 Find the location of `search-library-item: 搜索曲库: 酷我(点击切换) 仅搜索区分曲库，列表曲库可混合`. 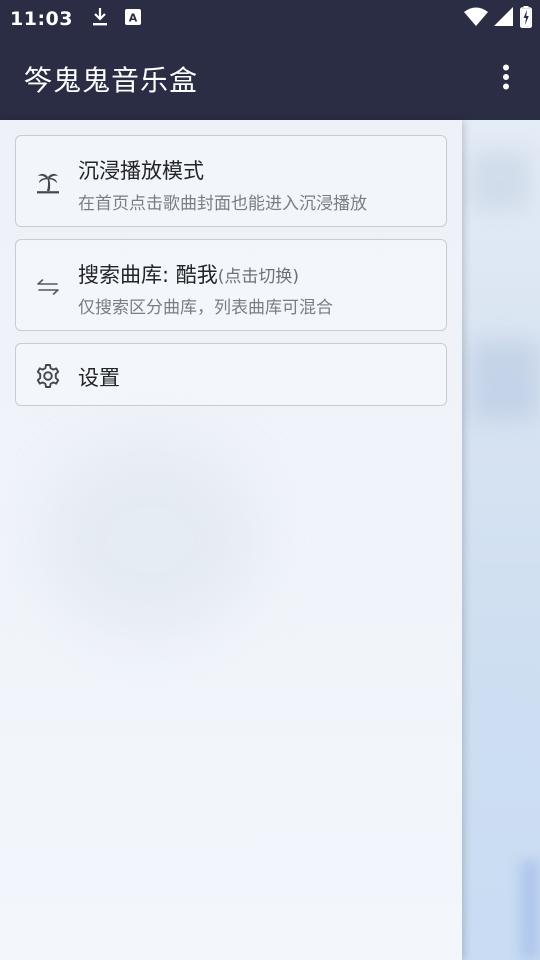

search-library-item: 搜索曲库: 酷我(点击切换) 仅搜索区分曲库，列表曲库可混合 is located at coordinates (231, 285).